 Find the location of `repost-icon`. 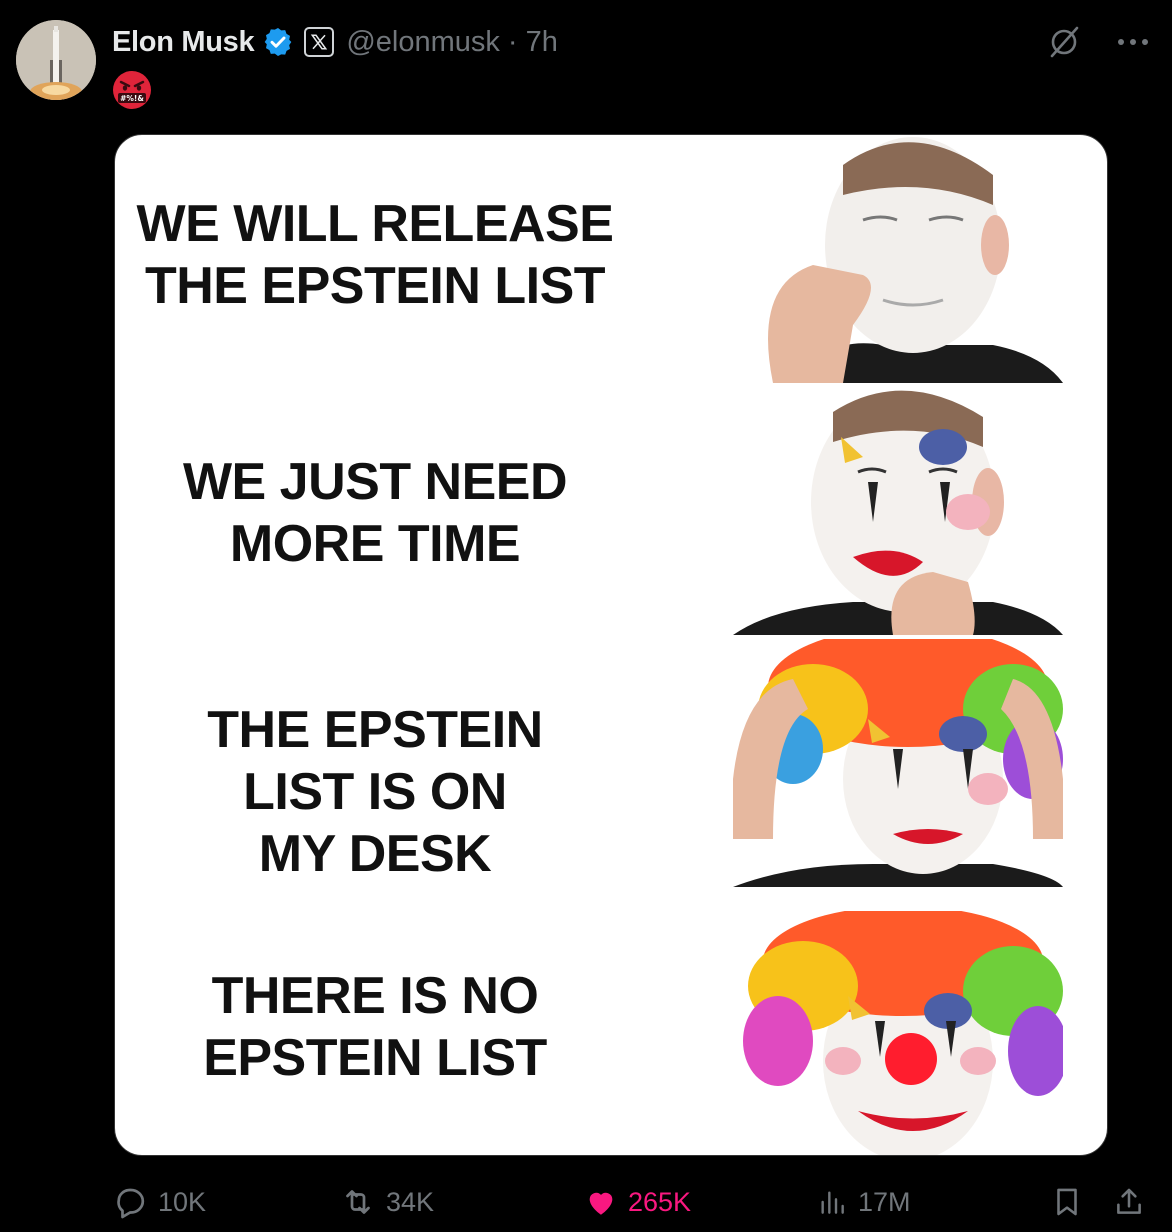

repost-icon is located at coordinates (358, 1202).